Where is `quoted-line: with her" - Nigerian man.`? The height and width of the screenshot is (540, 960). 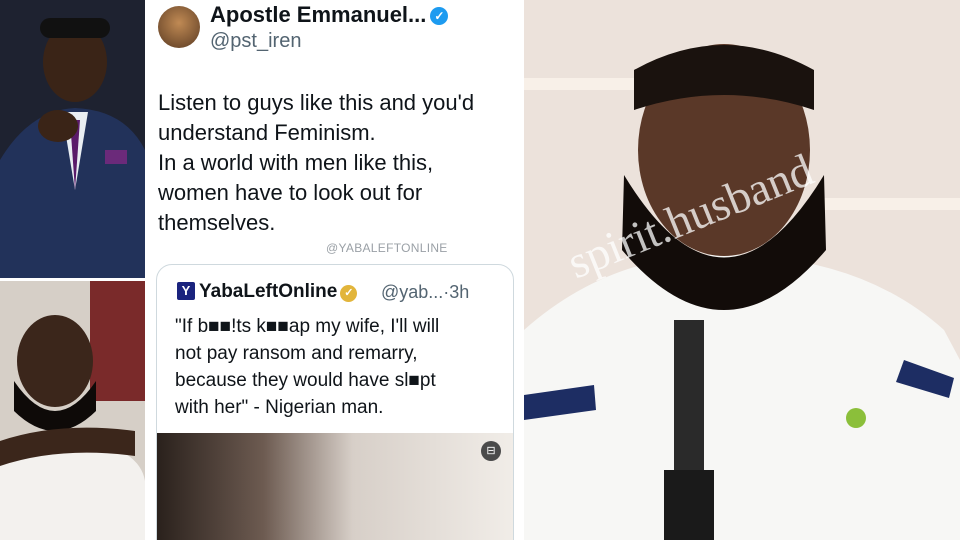 quoted-line: with her" - Nigerian man. is located at coordinates (279, 407).